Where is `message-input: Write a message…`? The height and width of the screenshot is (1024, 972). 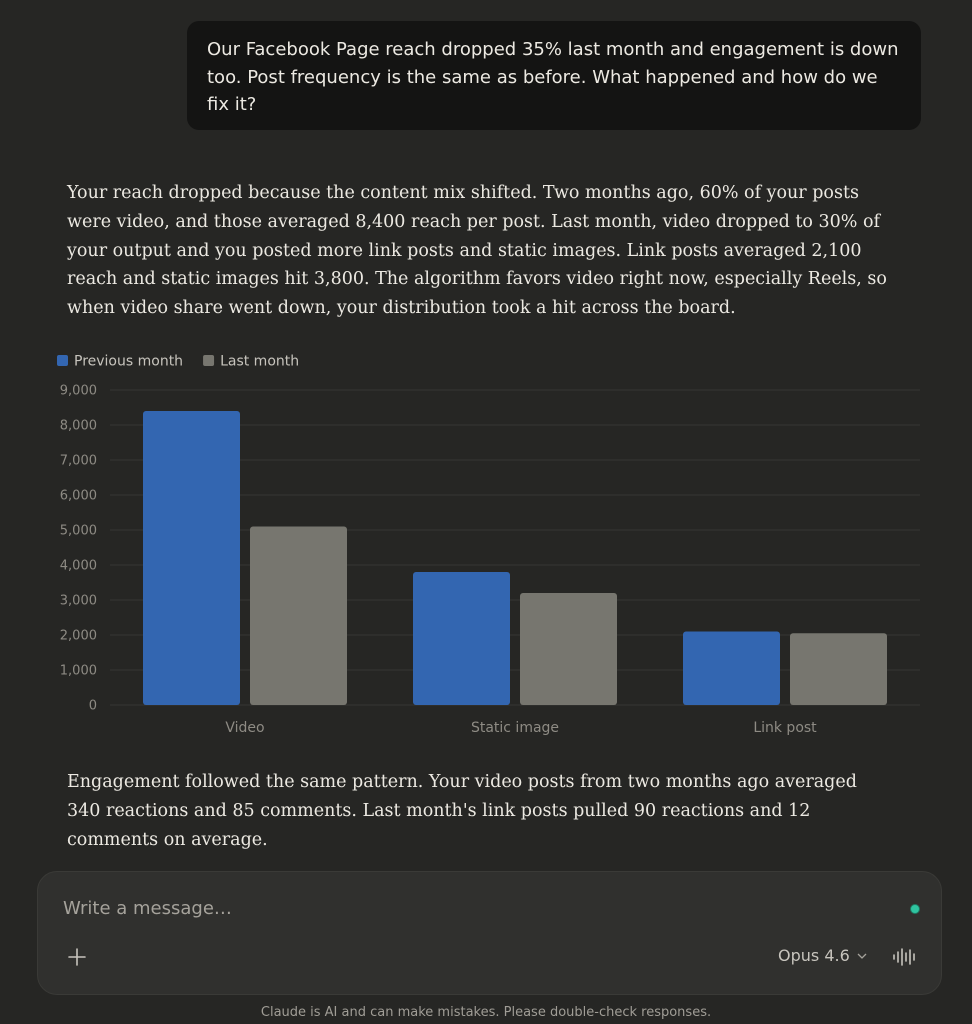 message-input: Write a message… is located at coordinates (147, 908).